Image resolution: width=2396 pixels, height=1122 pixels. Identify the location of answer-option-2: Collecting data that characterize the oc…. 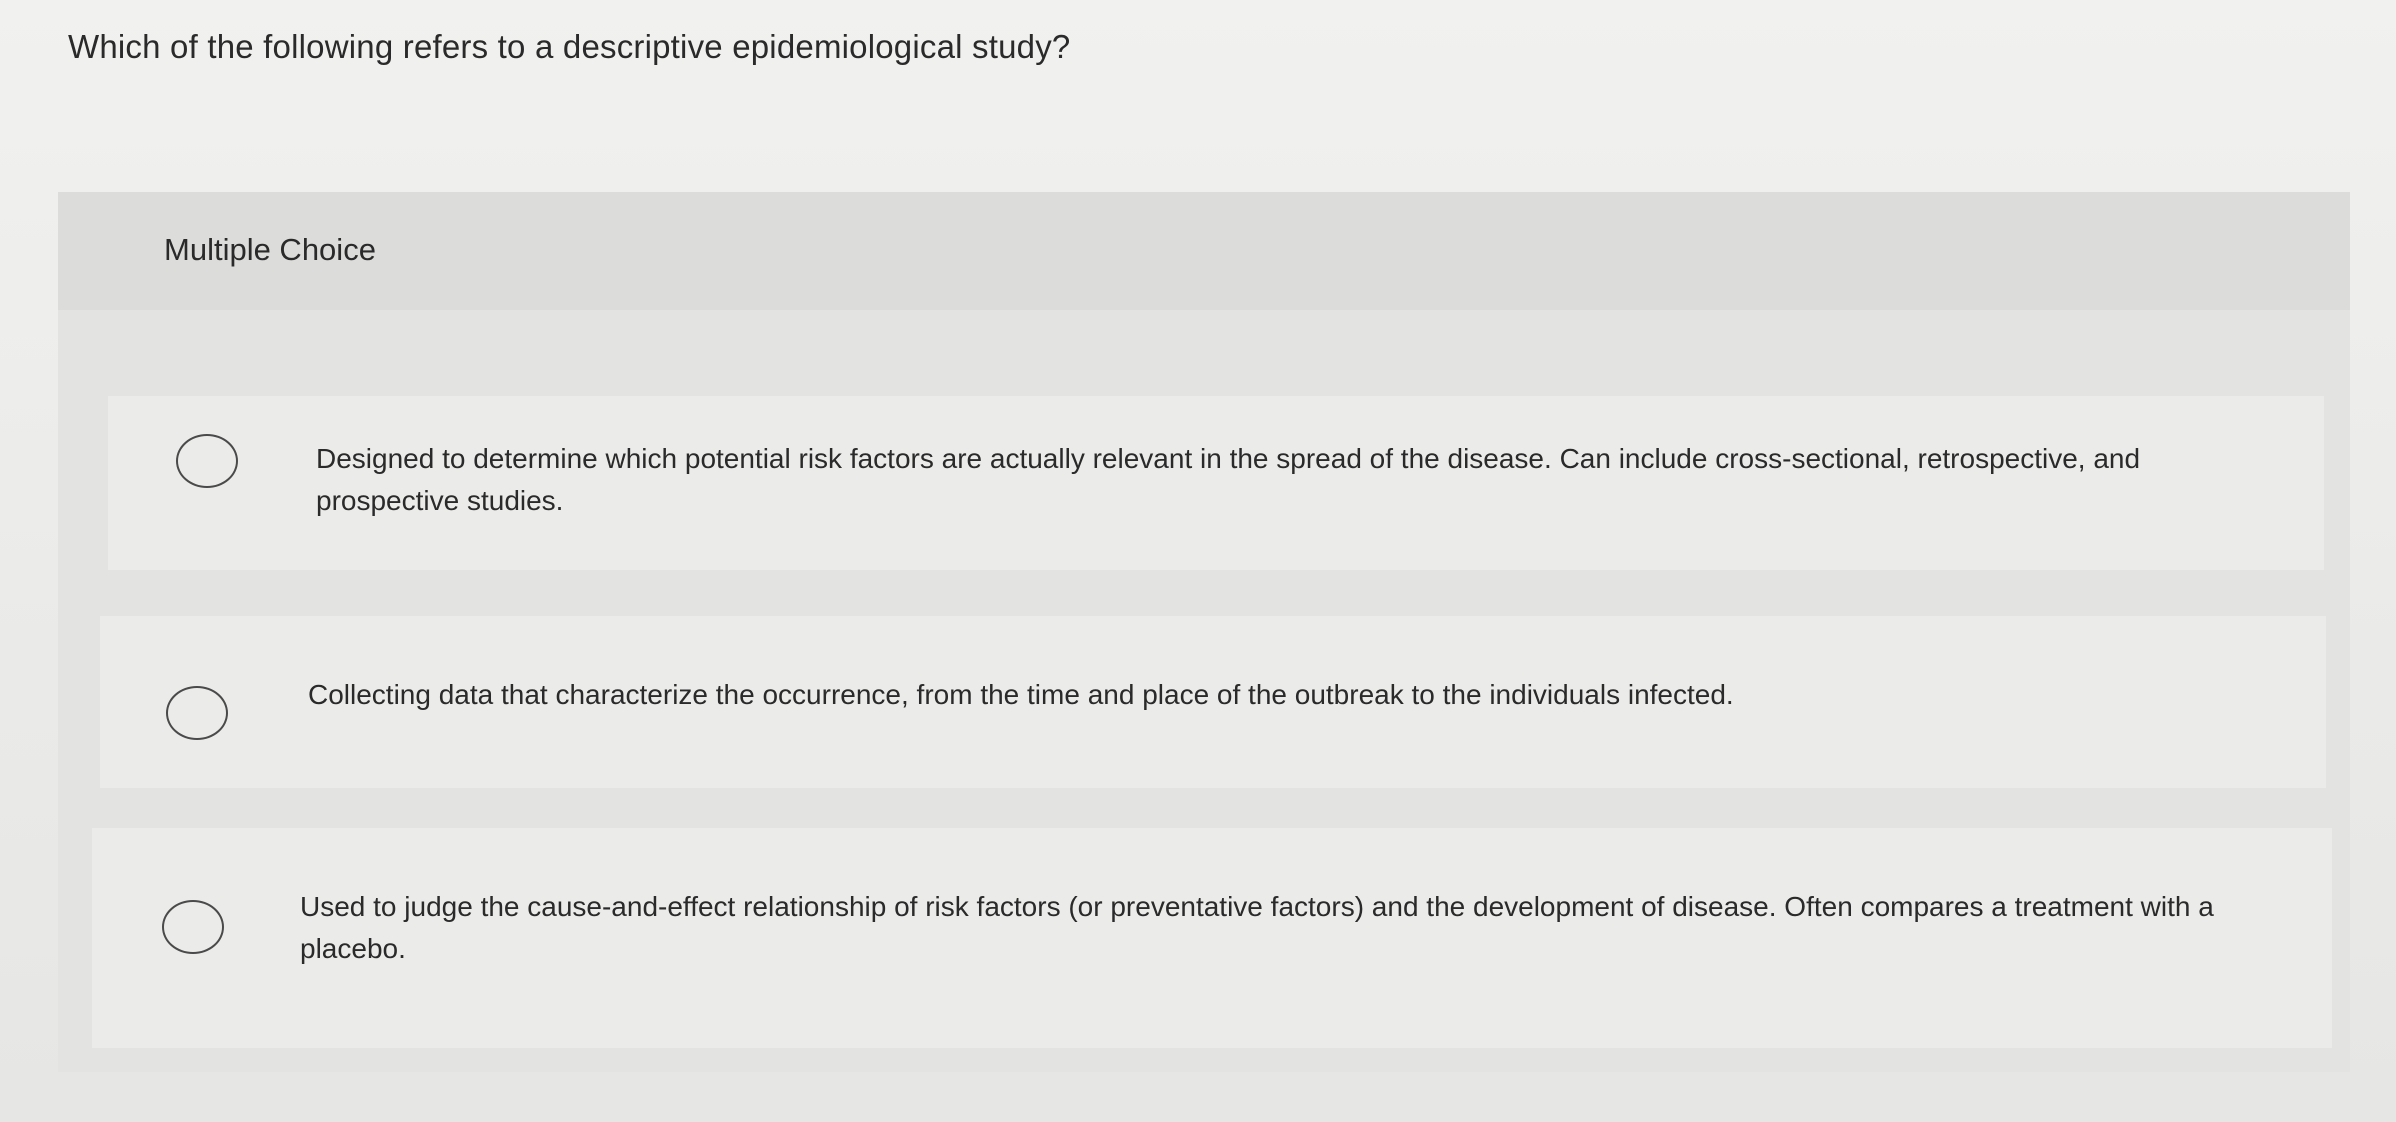
(1213, 702).